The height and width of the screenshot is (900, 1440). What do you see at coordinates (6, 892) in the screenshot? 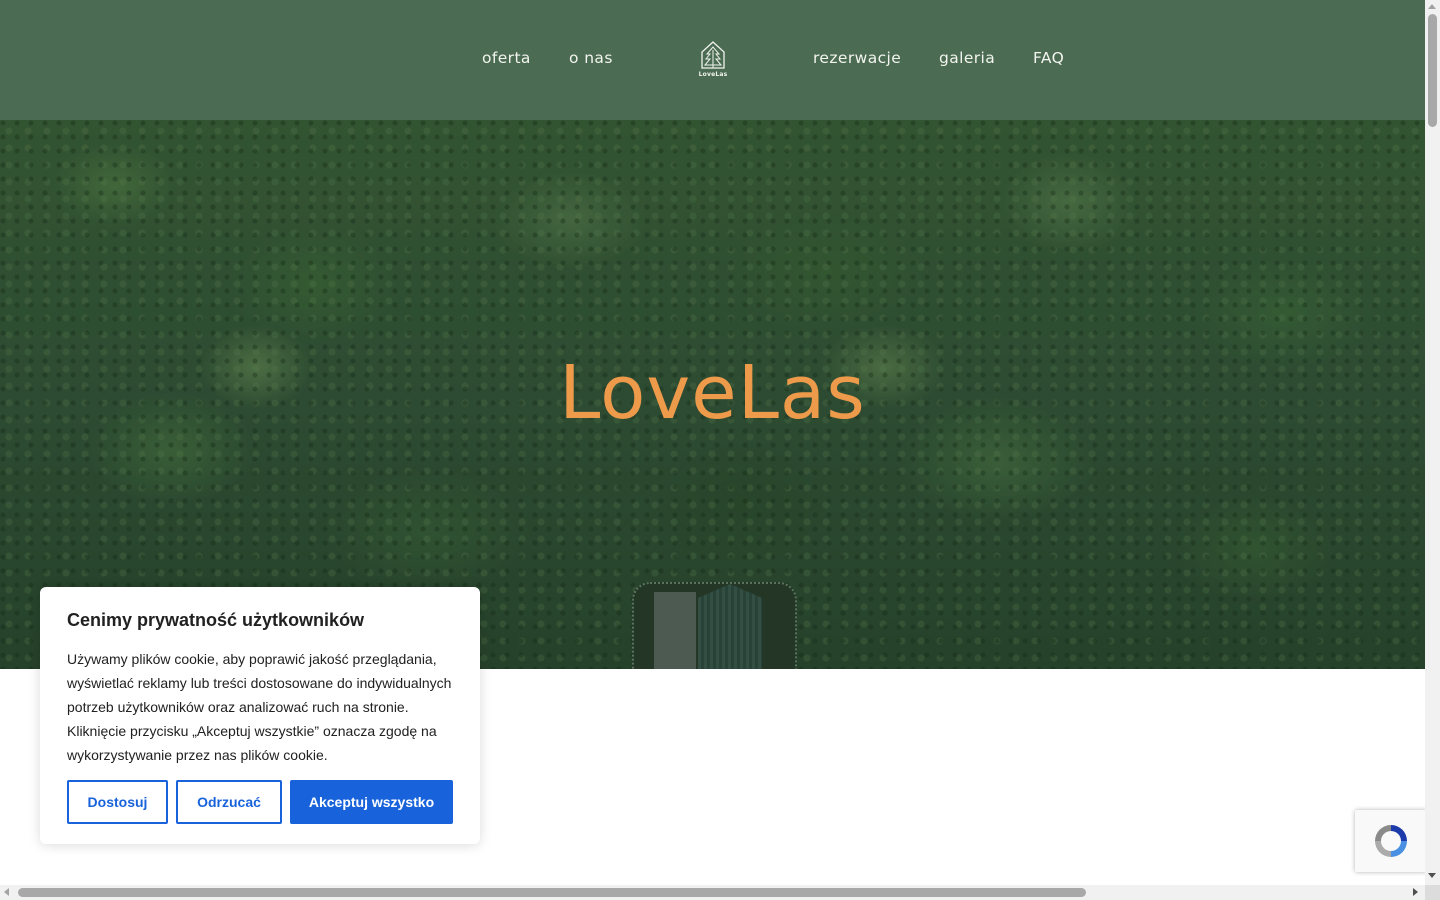
I see `scroll-left-arrow-icon` at bounding box center [6, 892].